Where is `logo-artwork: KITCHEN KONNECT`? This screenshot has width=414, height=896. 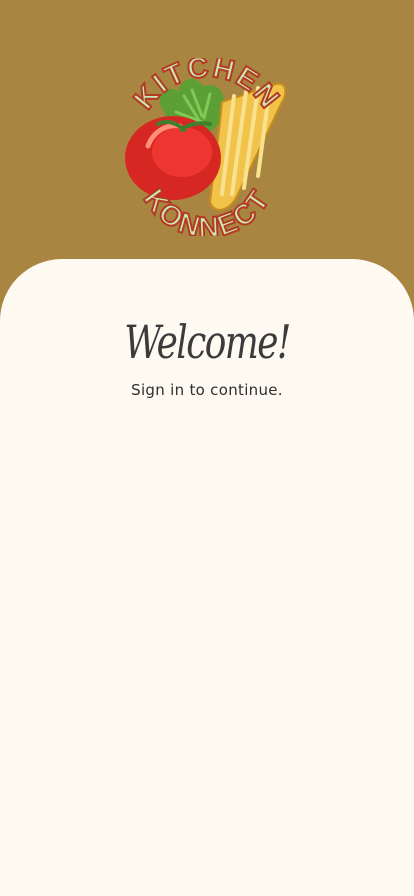 logo-artwork: KITCHEN KONNECT is located at coordinates (206, 147).